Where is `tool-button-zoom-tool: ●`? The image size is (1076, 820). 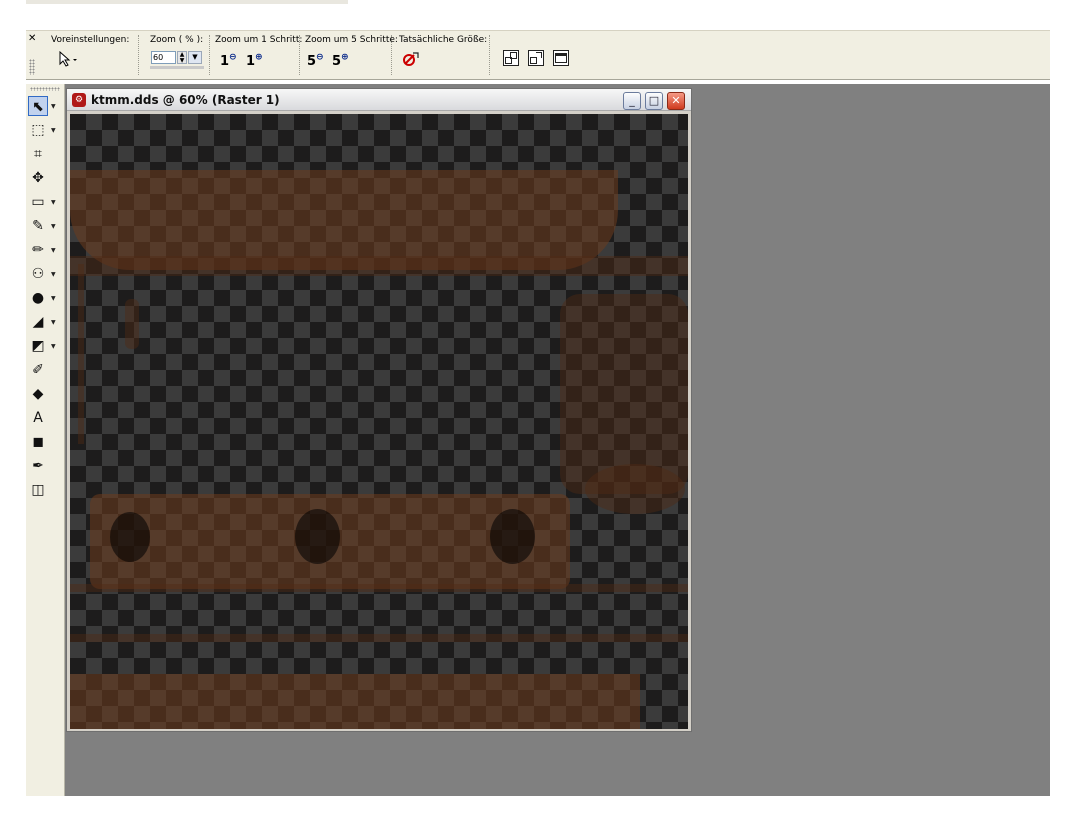
tool-button-zoom-tool: ● is located at coordinates (38, 298).